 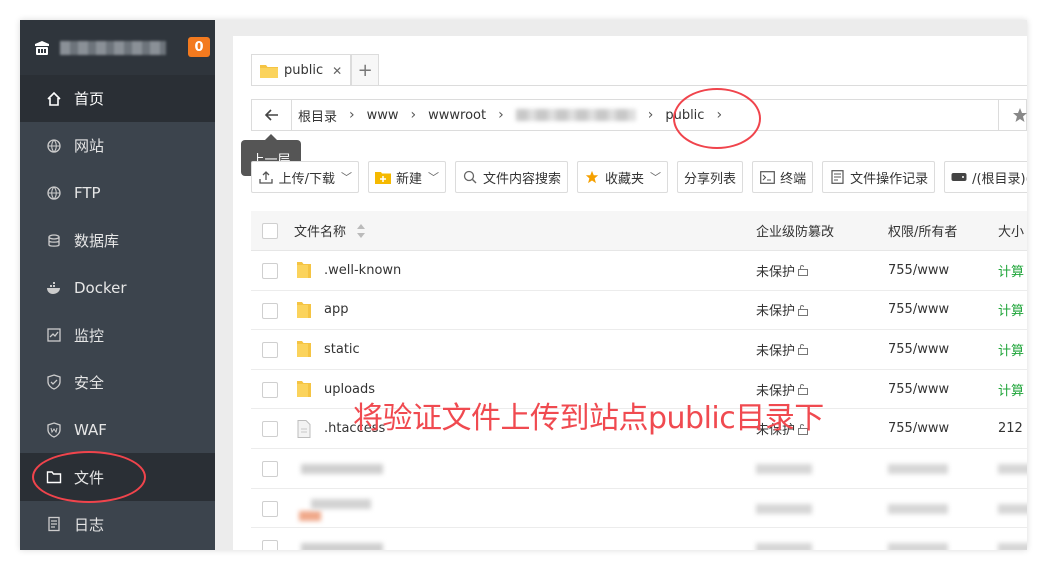 I want to click on sidebar-item-label: 文件, so click(x=89, y=477).